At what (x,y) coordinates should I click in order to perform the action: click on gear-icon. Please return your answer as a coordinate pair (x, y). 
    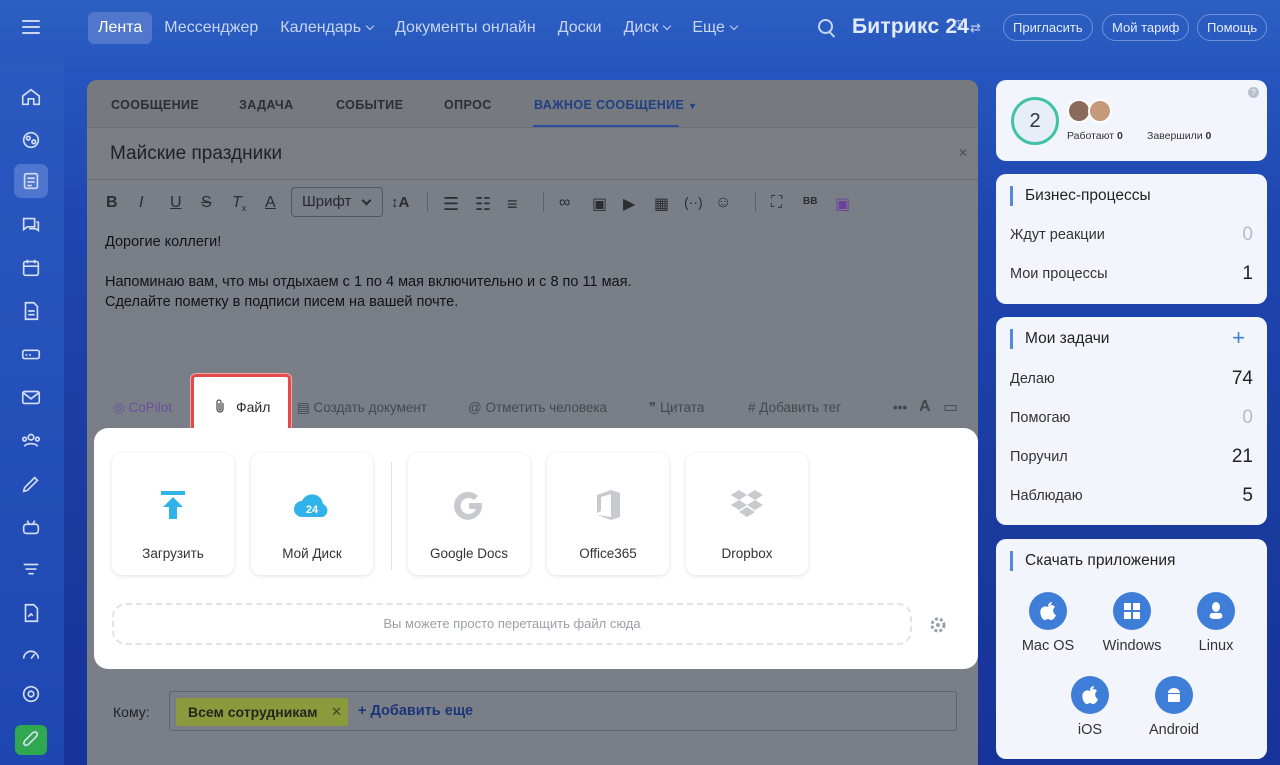
    Looking at the image, I should click on (938, 625).